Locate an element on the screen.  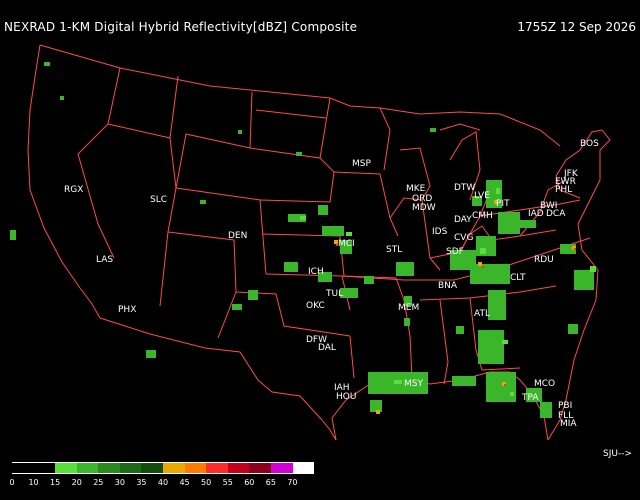
city-label: MSP is located at coordinates (361, 164).